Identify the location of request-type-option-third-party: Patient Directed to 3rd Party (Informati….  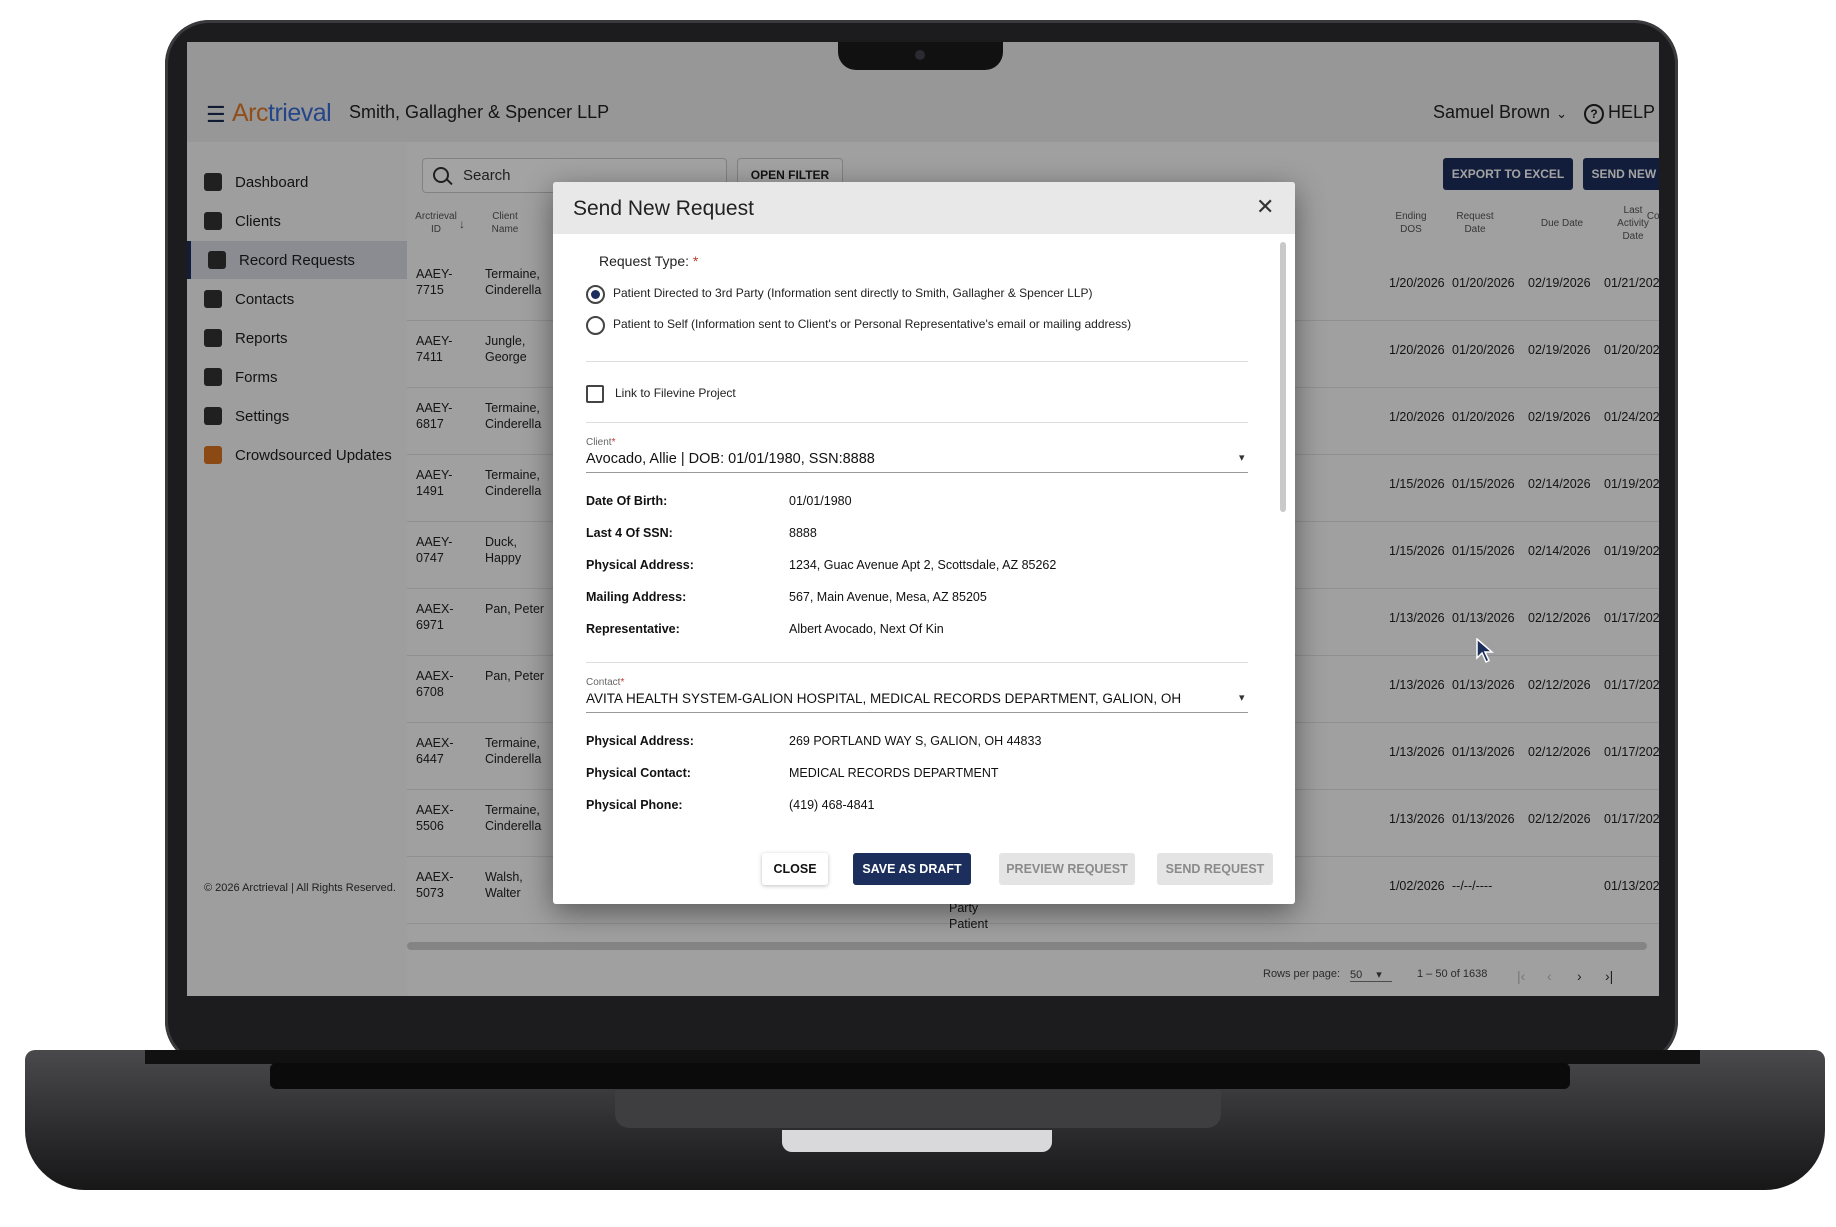
(853, 293).